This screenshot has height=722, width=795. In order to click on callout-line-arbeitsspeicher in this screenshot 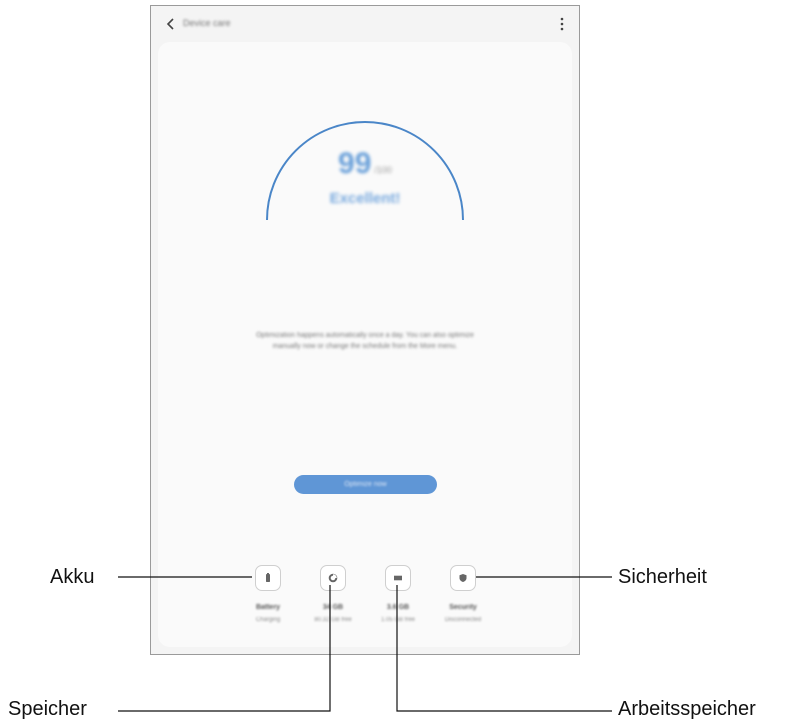, I will do `click(504, 648)`.